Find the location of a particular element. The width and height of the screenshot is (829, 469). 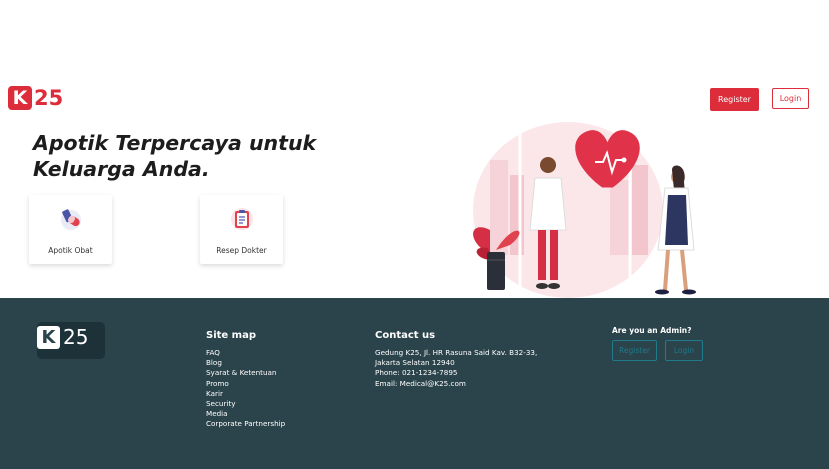

sitemap-link-promo: Promo is located at coordinates (245, 384).